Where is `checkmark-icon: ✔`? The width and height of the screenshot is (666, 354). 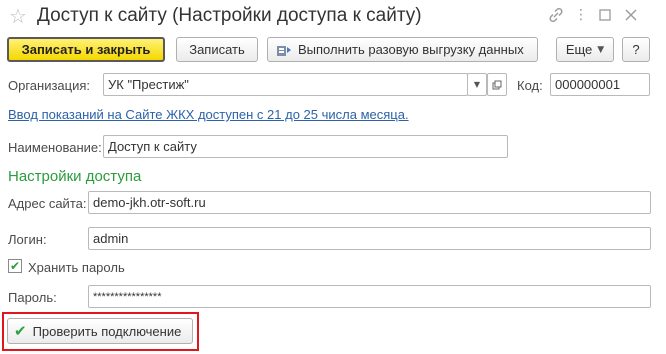 checkmark-icon: ✔ is located at coordinates (15, 266).